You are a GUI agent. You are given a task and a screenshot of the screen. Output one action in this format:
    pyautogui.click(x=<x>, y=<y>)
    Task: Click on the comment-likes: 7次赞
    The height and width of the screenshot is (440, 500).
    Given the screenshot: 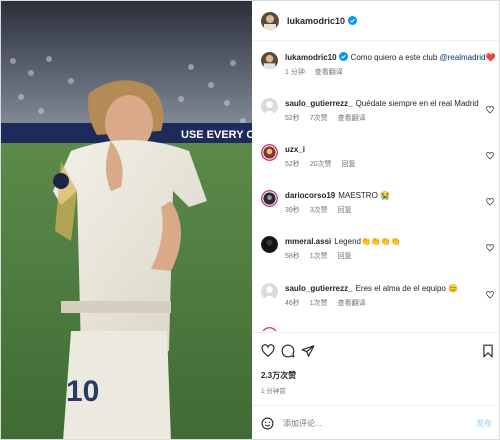 What is the action you would take?
    pyautogui.click(x=319, y=118)
    